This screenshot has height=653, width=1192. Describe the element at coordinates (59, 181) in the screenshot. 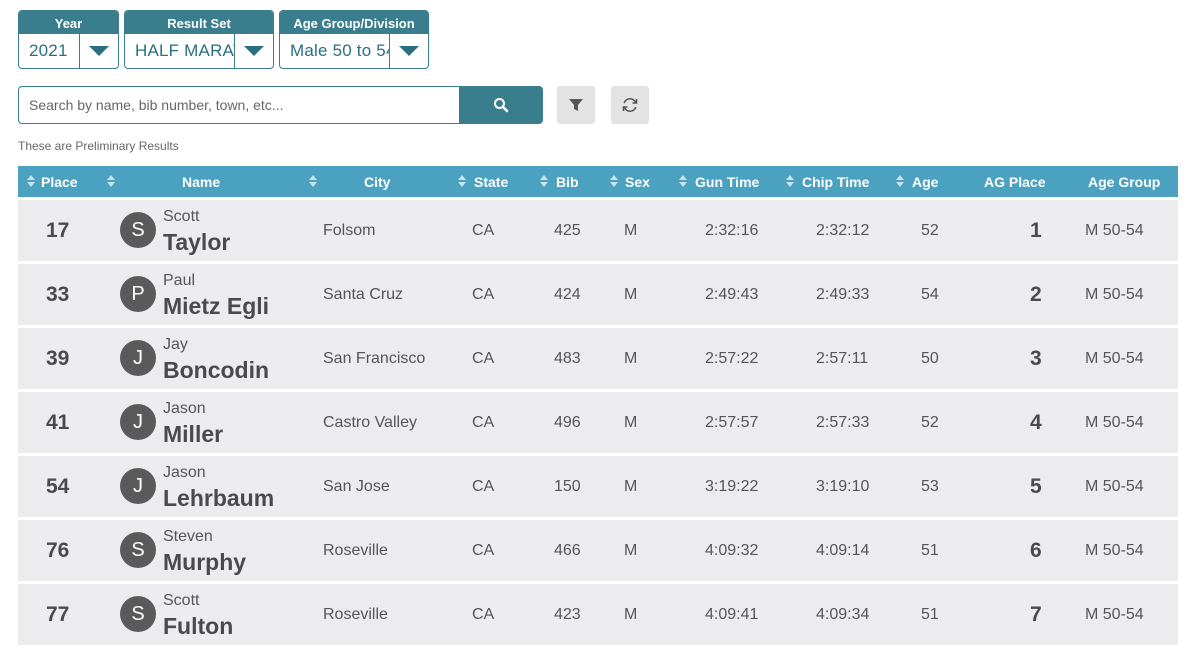

I see `column-header-place: Place` at that location.